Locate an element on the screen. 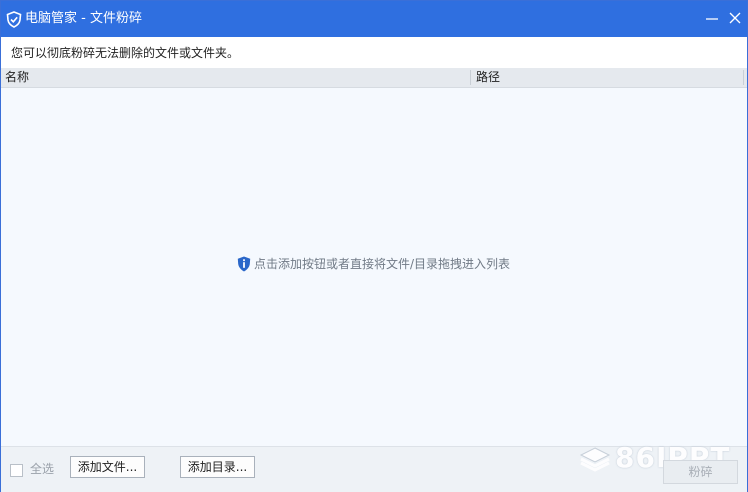 The height and width of the screenshot is (492, 748). select-all-label: 全选 is located at coordinates (42, 469).